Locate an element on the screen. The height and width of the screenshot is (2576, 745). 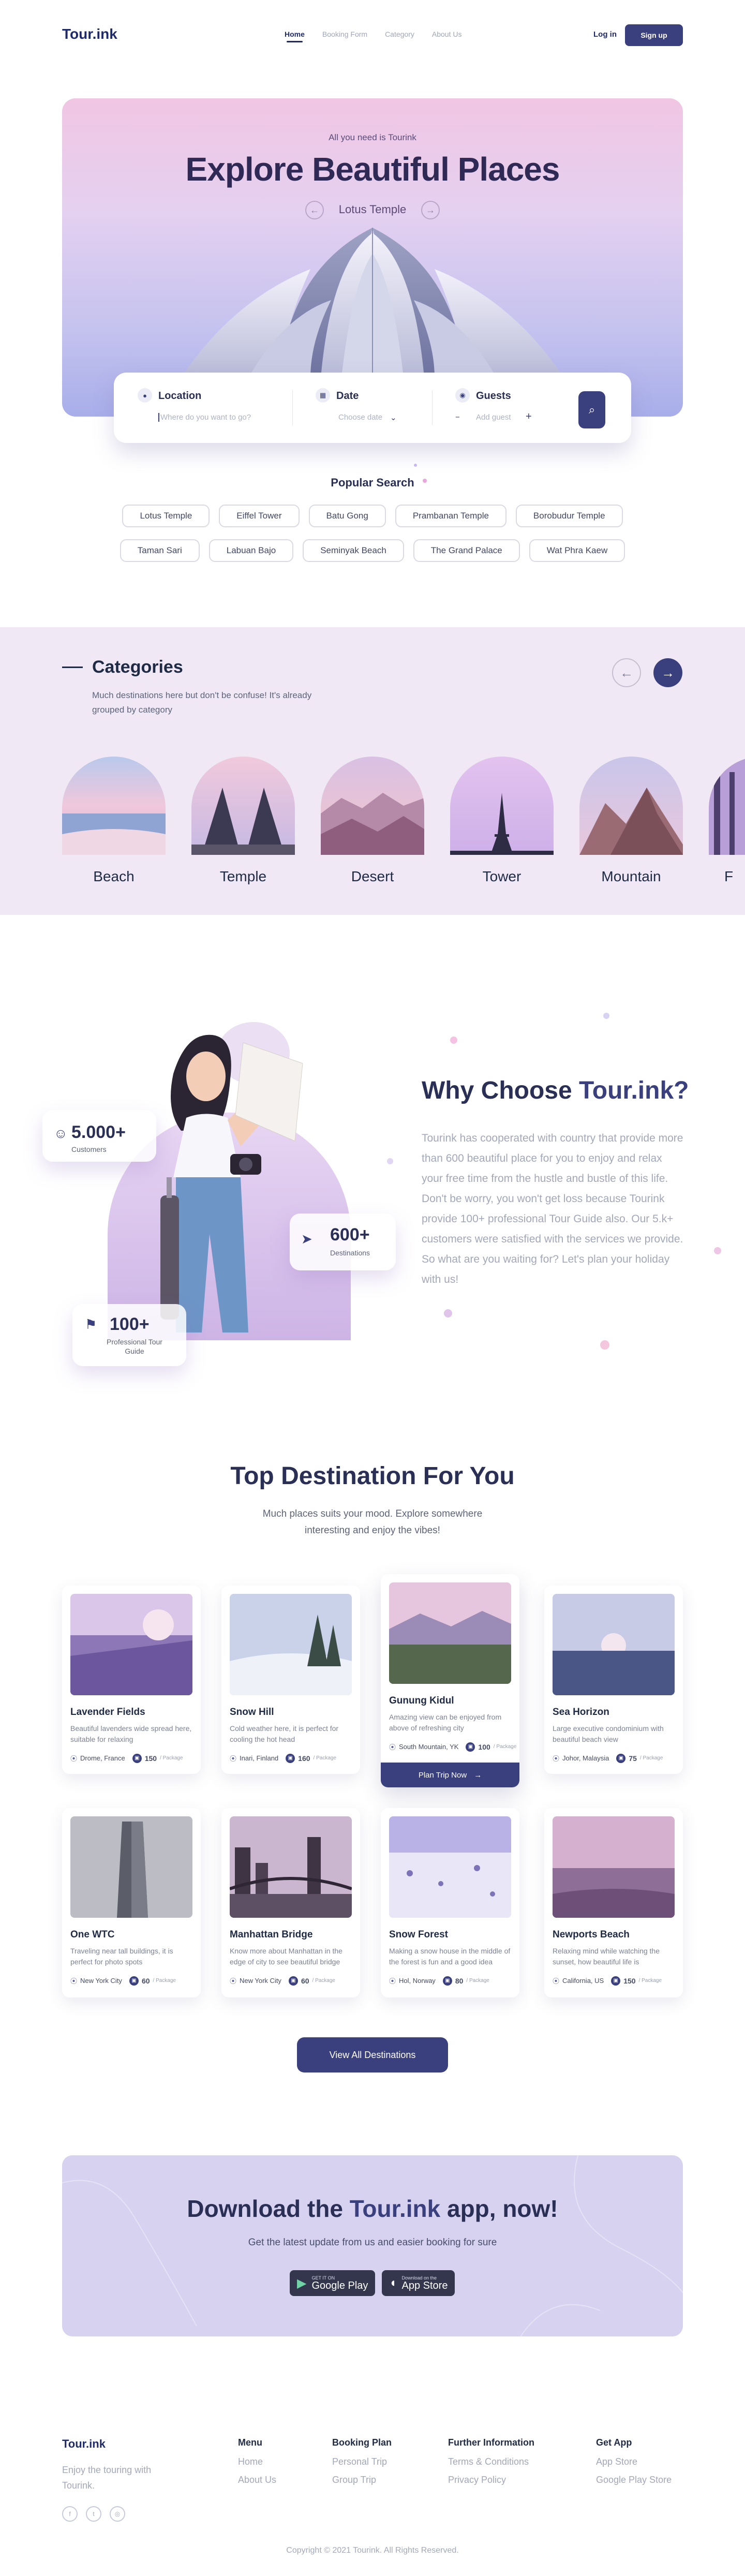
popular-chip: Labuan Bajo is located at coordinates (251, 551).